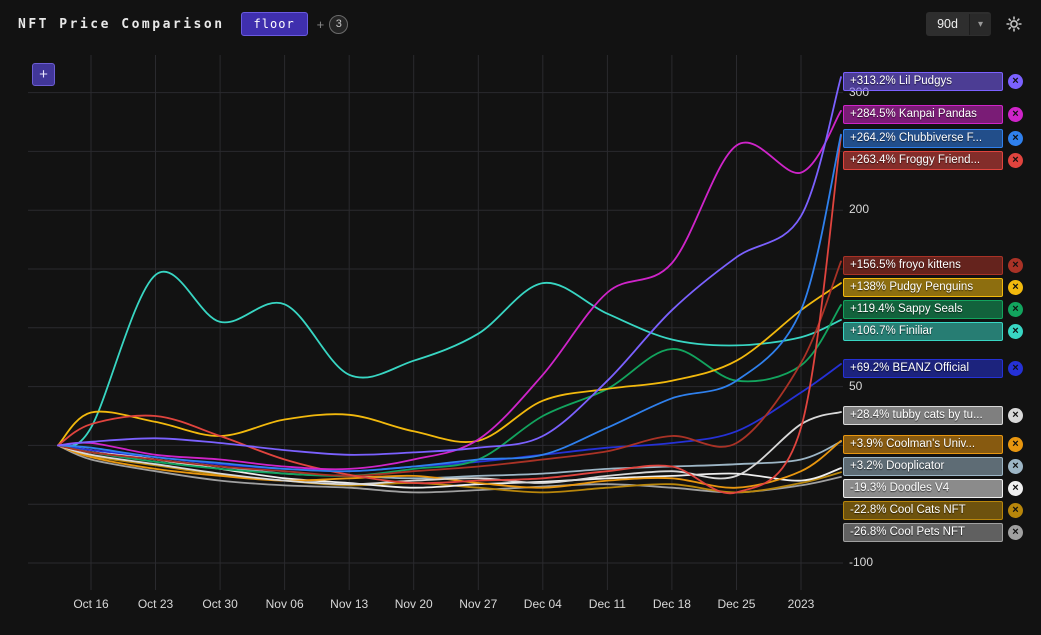 Image resolution: width=1041 pixels, height=635 pixels. What do you see at coordinates (449, 418) in the screenshot?
I see `series-line-beanz-official` at bounding box center [449, 418].